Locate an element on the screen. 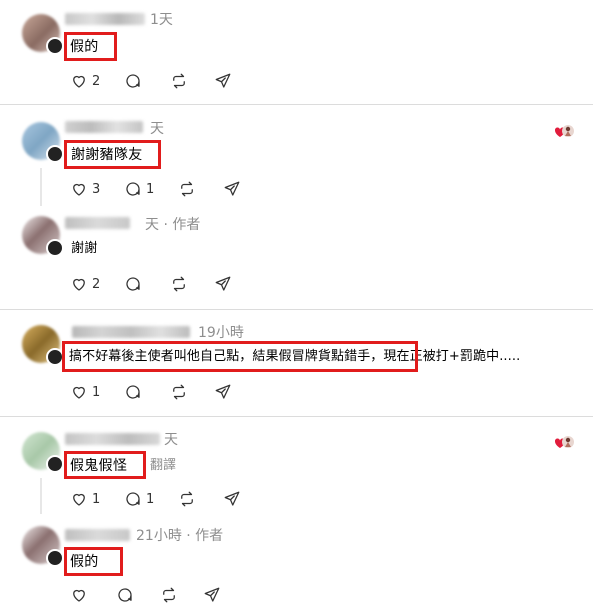  comment-text: 謝謝 is located at coordinates (84, 248).